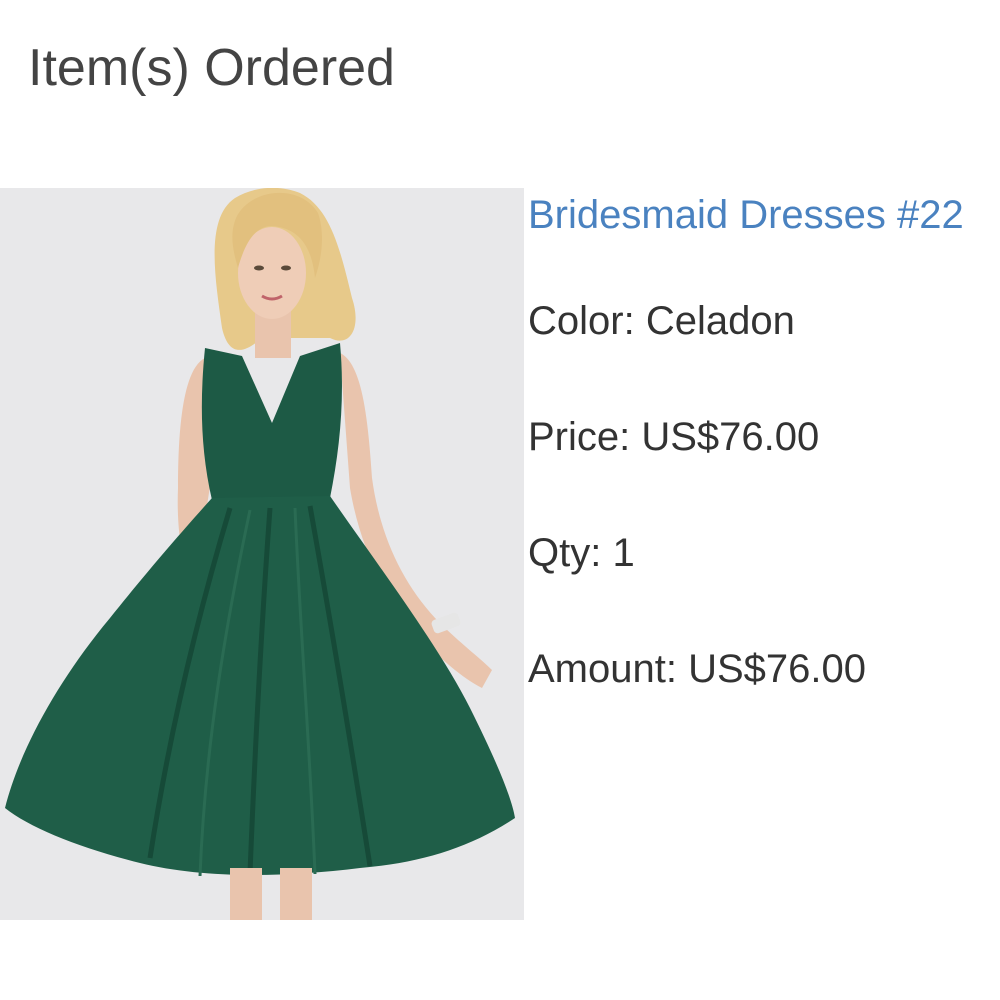 The width and height of the screenshot is (1000, 1000). Describe the element at coordinates (764, 215) in the screenshot. I see `product-name-link: Bridesmaid Dresses #22` at that location.